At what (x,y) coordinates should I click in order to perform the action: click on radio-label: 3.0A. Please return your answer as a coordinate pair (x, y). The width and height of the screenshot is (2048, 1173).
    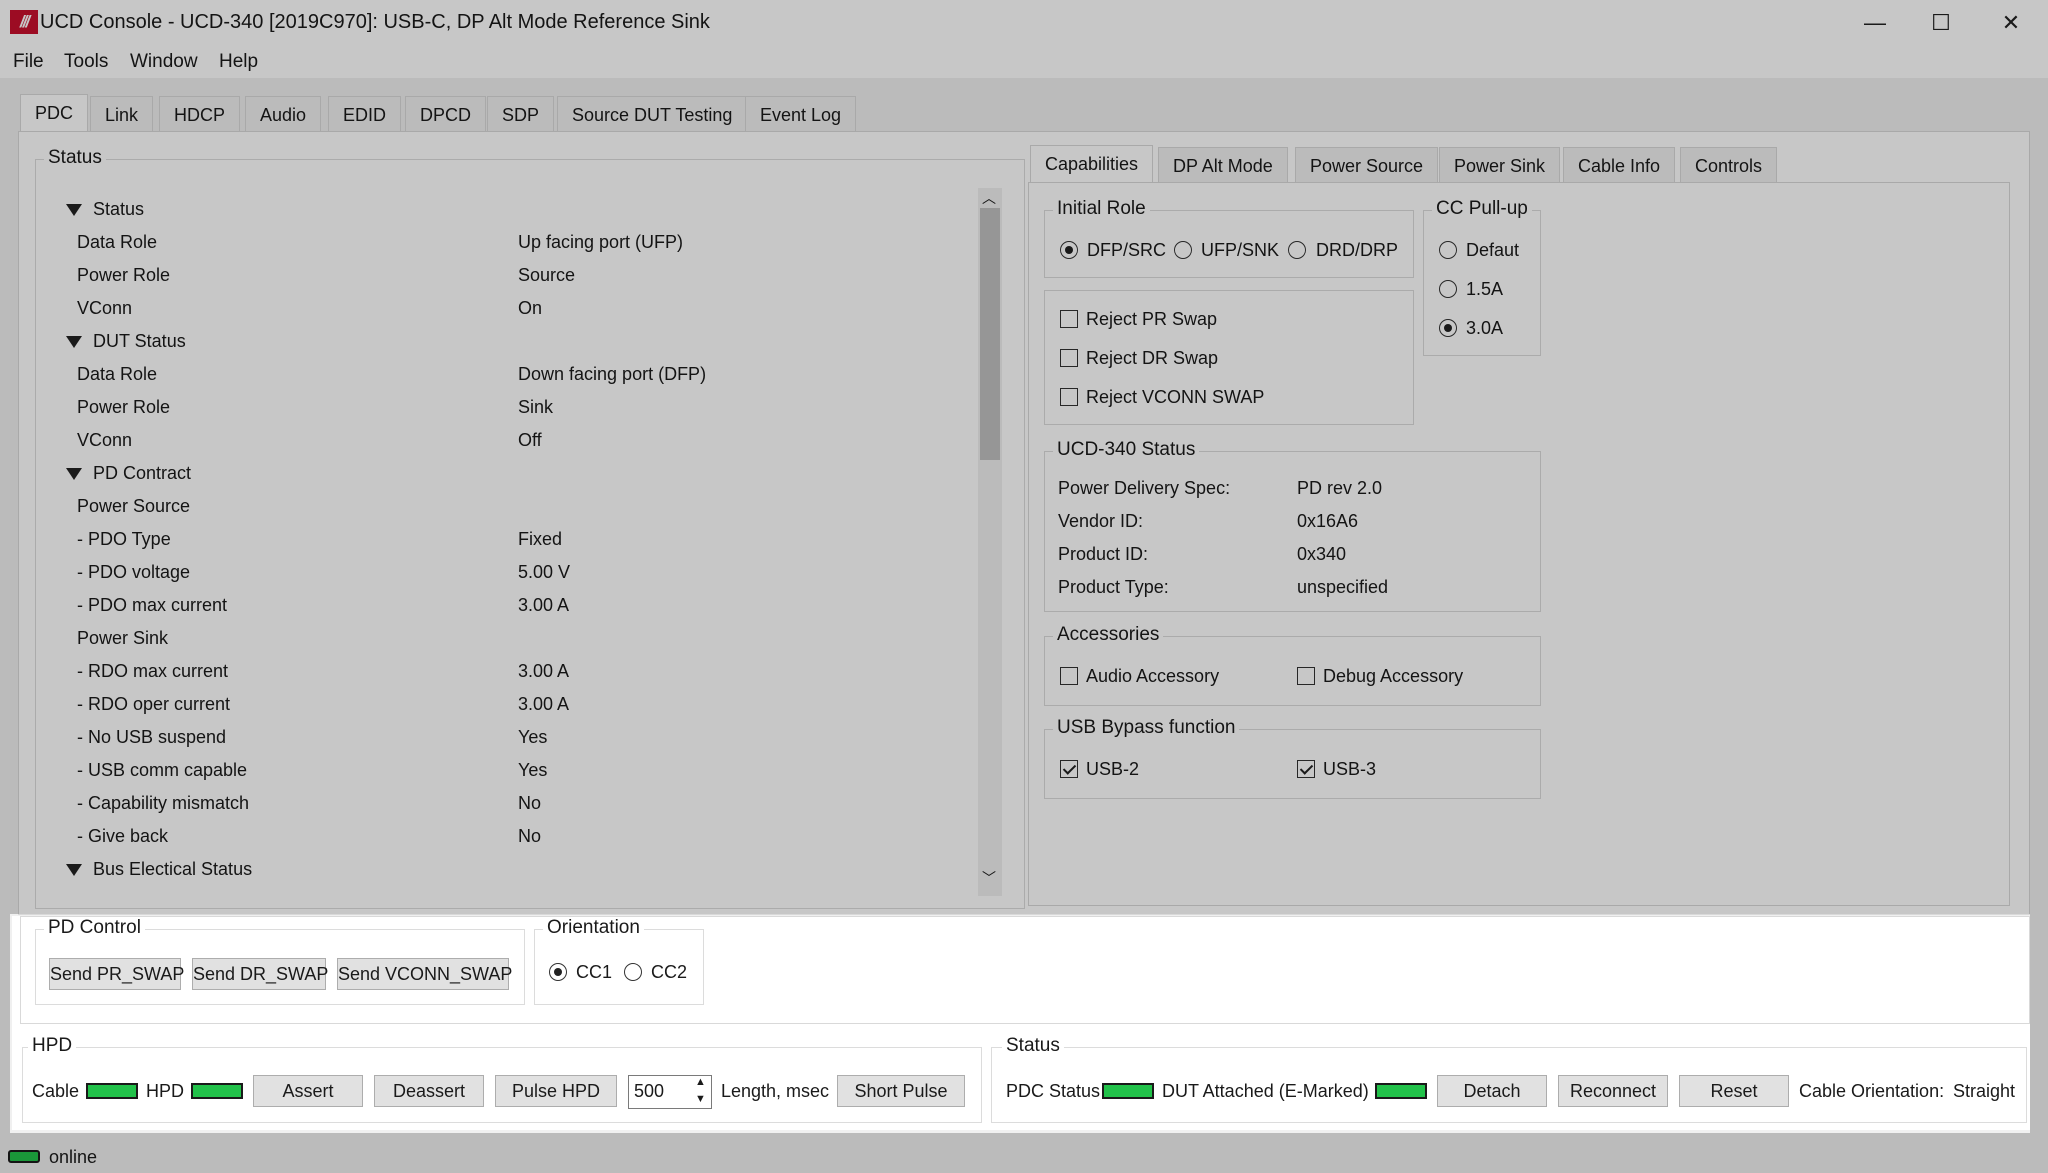
    Looking at the image, I should click on (1485, 328).